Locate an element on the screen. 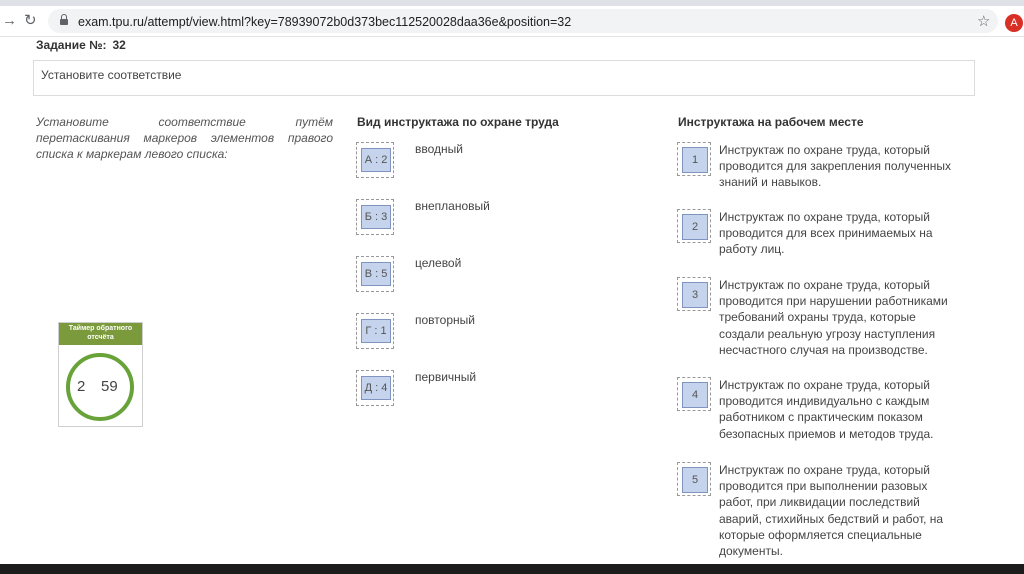 This screenshot has width=1024, height=574. left-list-item: А : 2 вводный is located at coordinates (506, 162).